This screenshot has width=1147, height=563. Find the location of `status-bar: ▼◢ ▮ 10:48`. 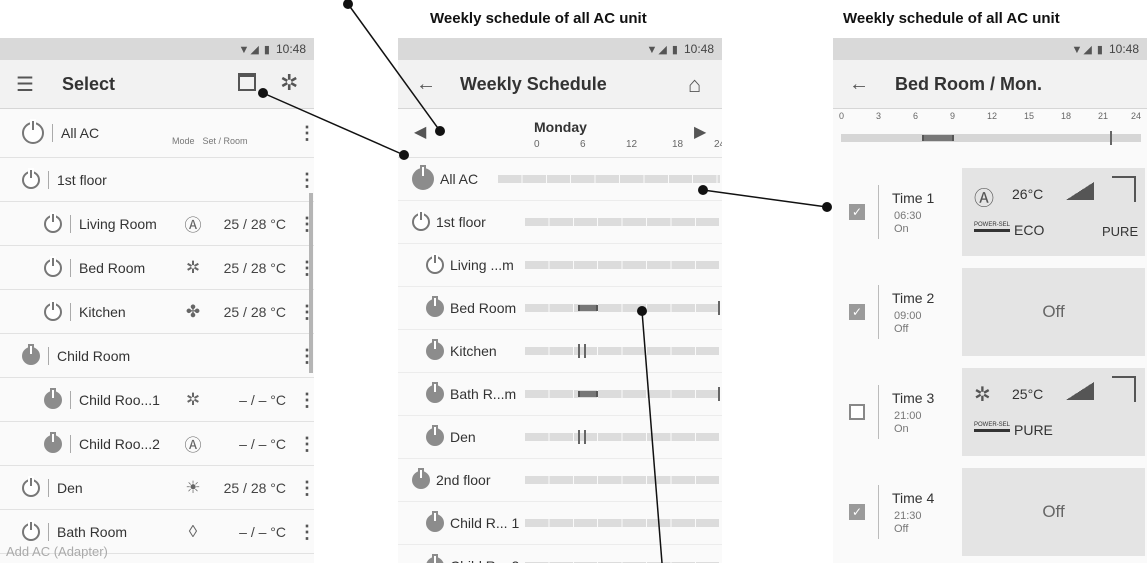

status-bar: ▼◢ ▮ 10:48 is located at coordinates (990, 49).